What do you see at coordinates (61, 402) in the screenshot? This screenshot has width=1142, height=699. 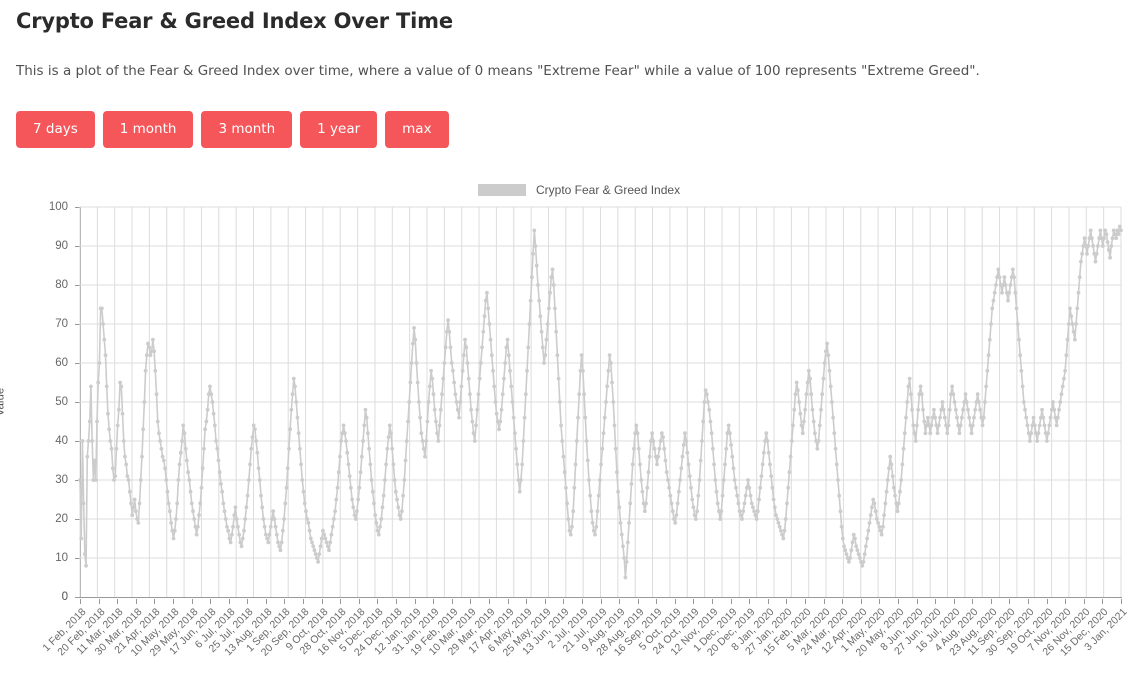 I see `y-tick-50: 50` at bounding box center [61, 402].